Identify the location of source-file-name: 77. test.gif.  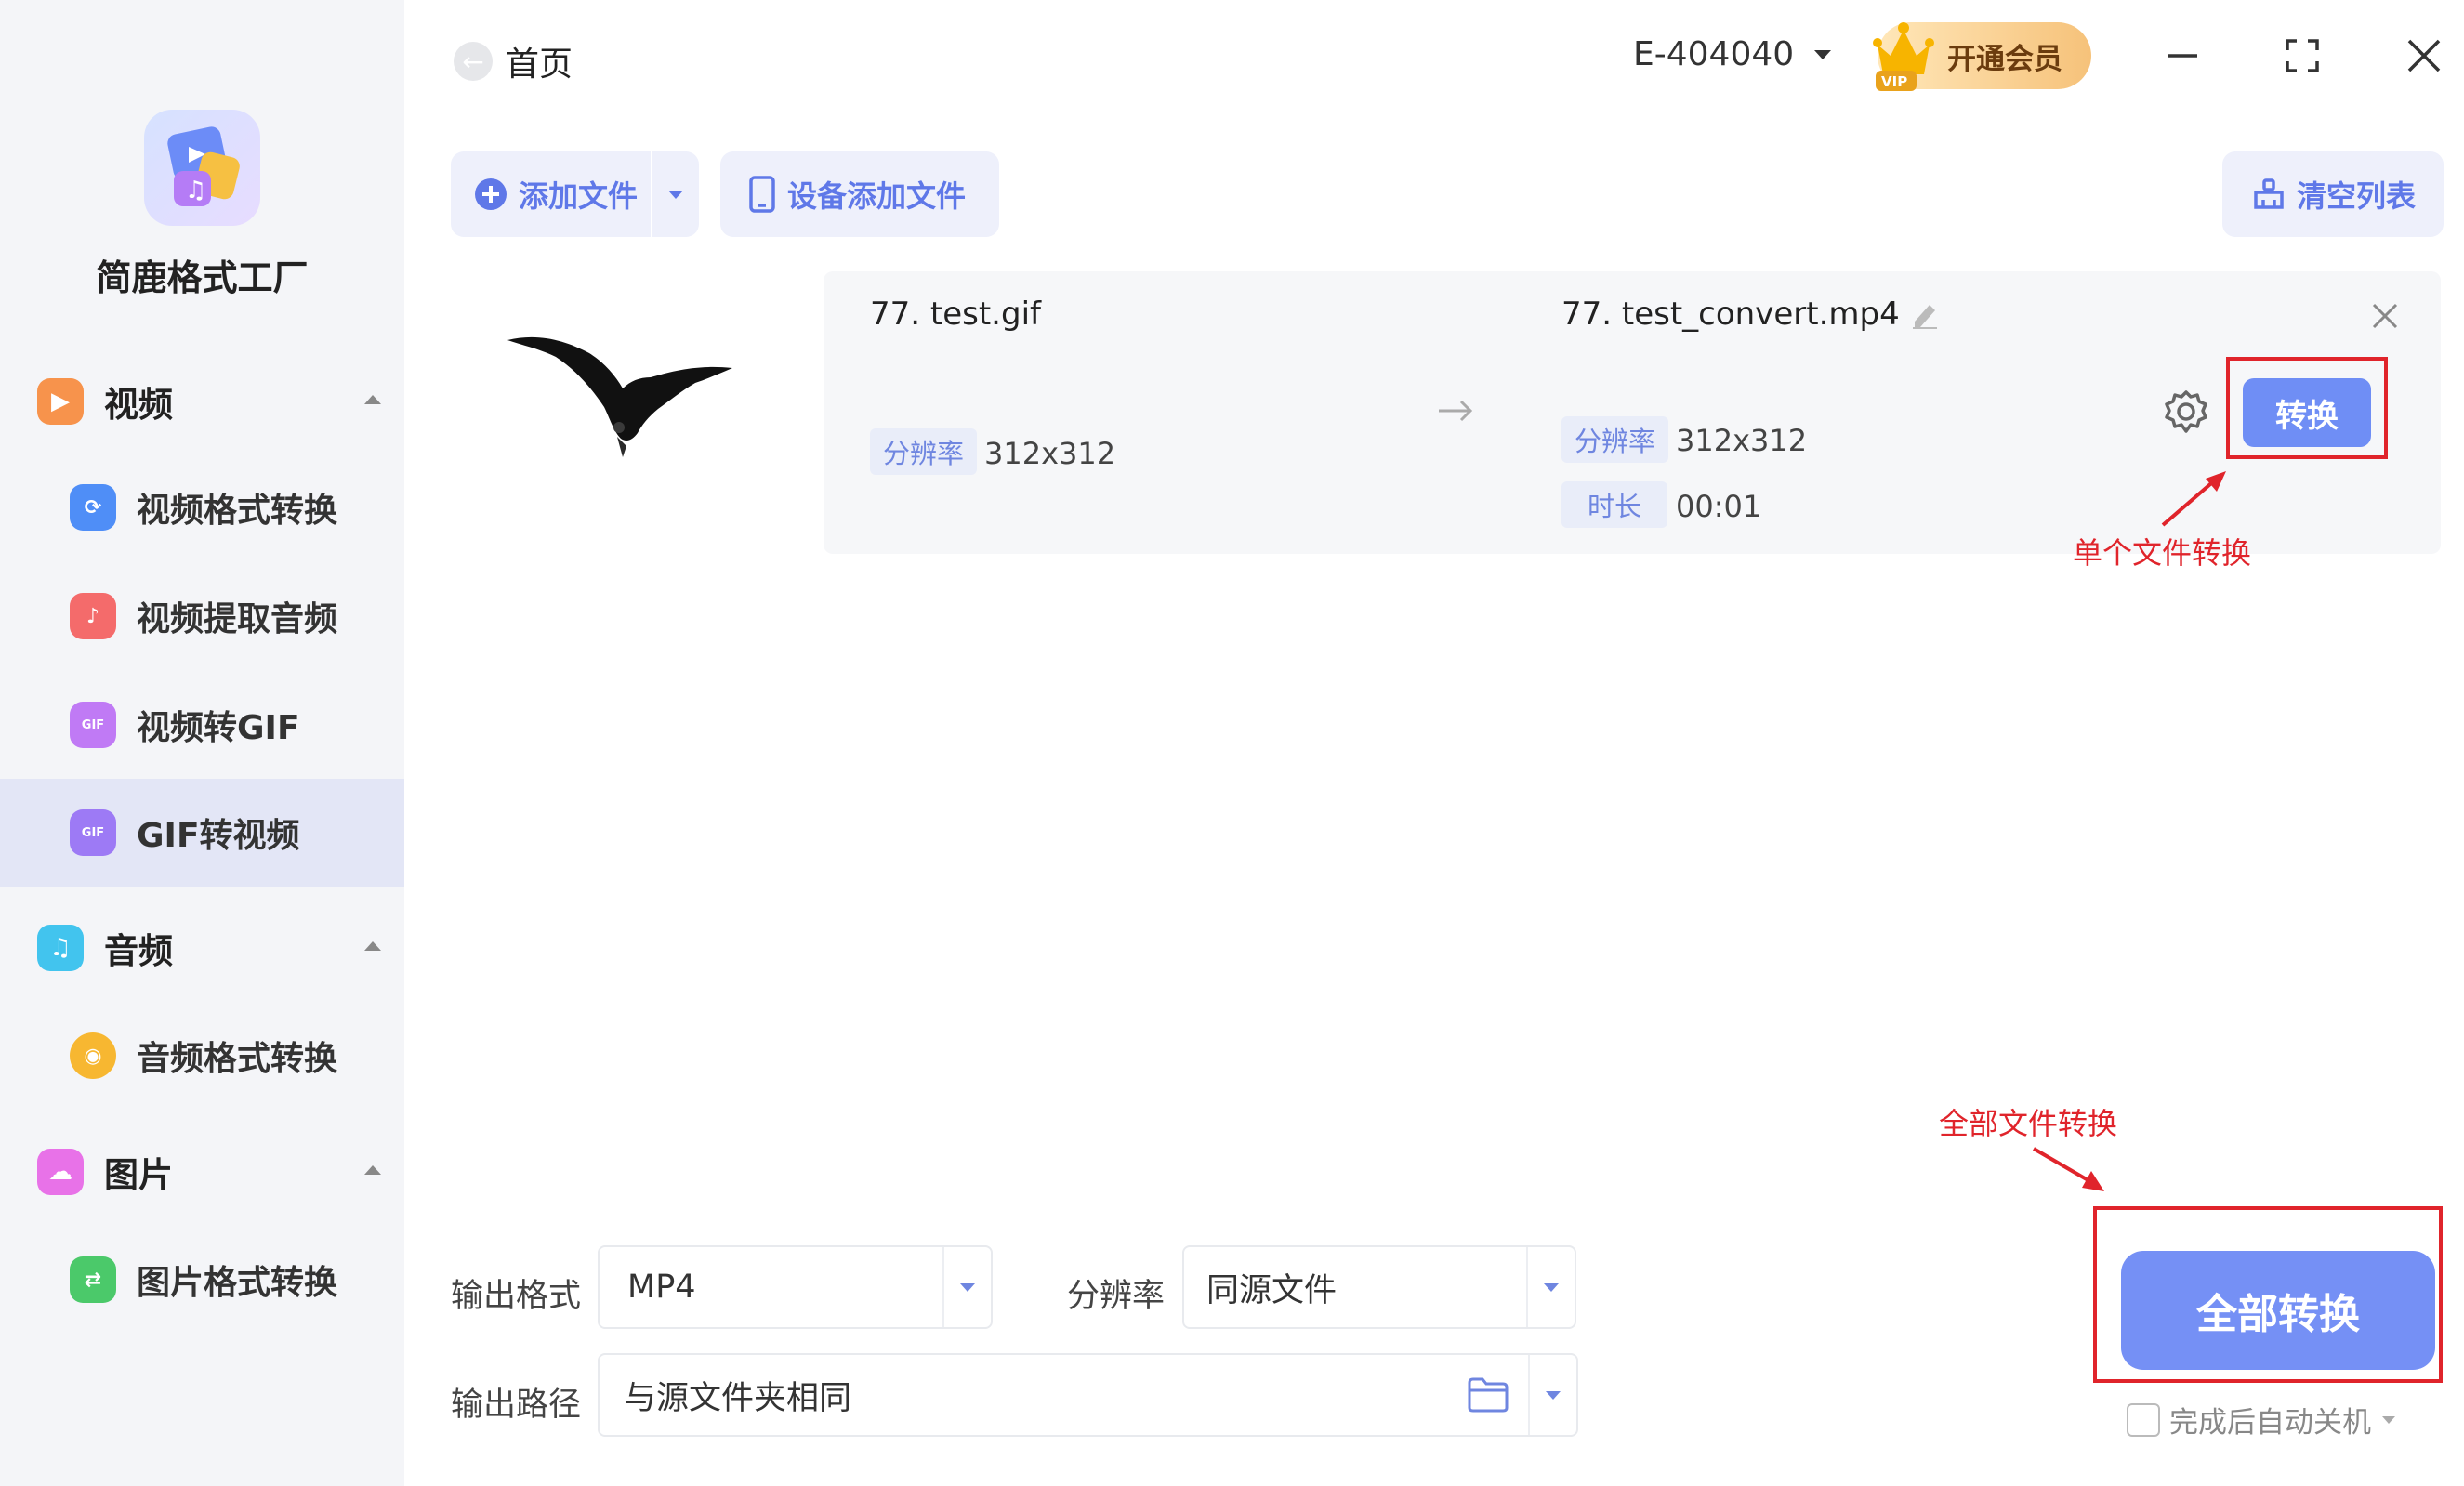
(955, 315).